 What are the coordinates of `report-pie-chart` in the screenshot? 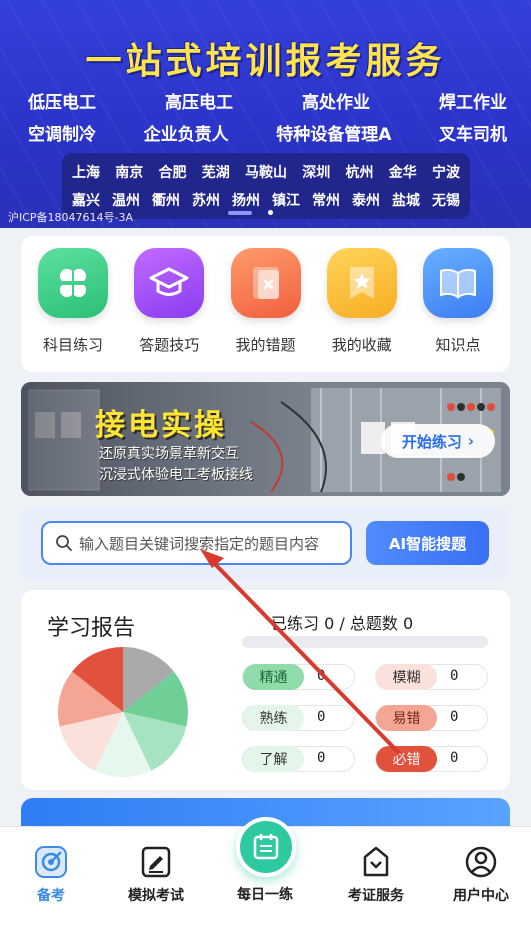 It's located at (123, 712).